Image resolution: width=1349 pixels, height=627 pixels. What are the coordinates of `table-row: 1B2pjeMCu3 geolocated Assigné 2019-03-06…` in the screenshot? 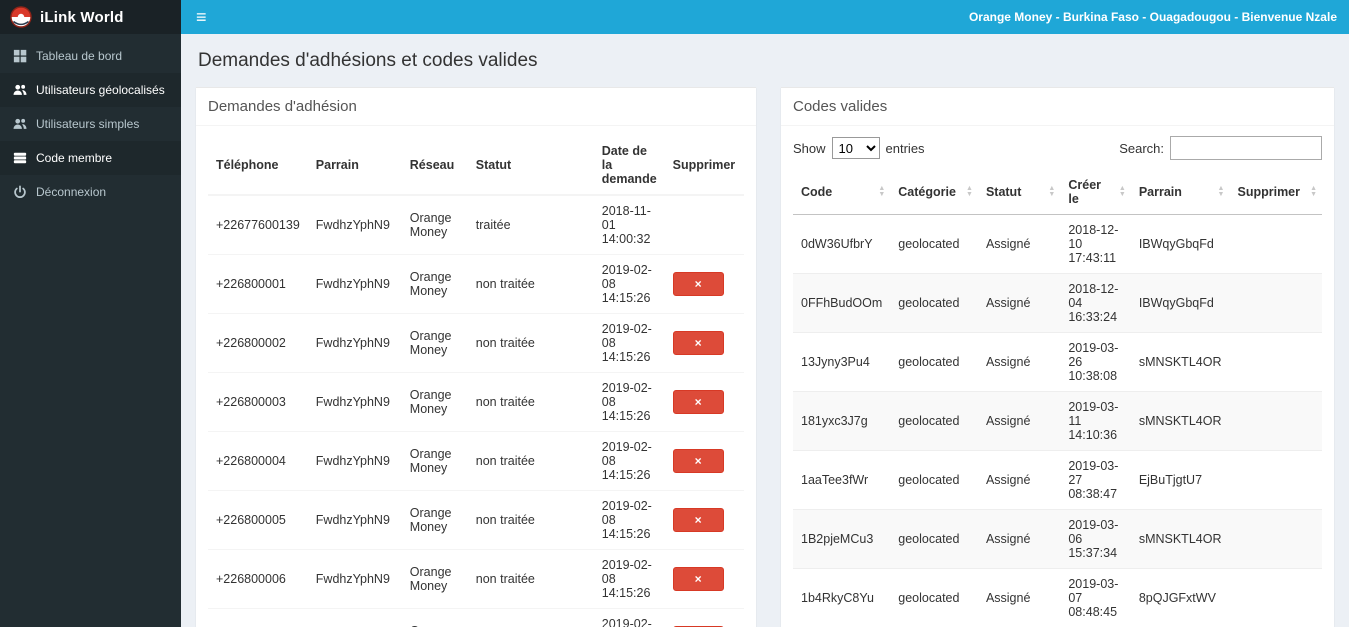 It's located at (1057, 539).